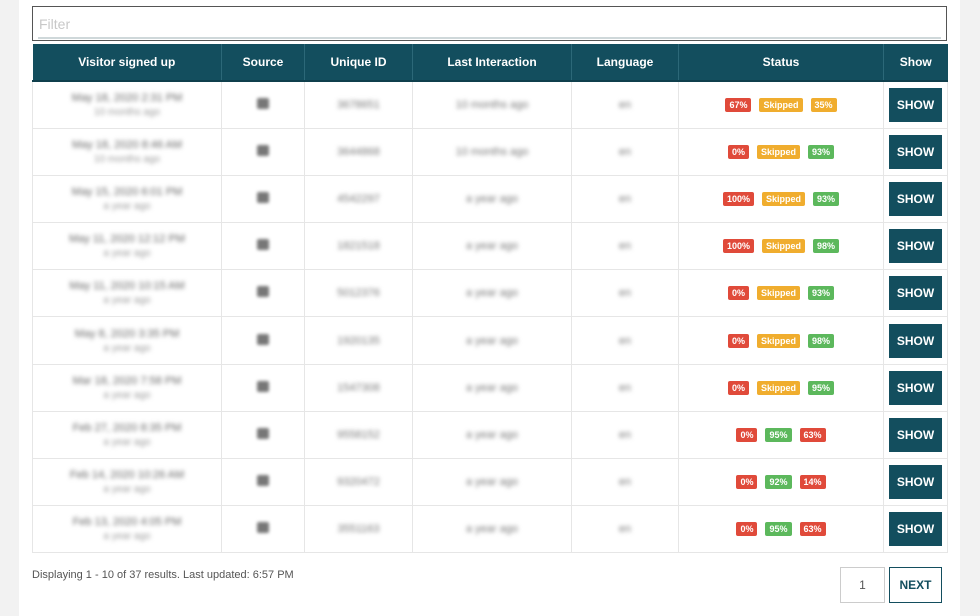  I want to click on unique-id-text: 3678651, so click(358, 104).